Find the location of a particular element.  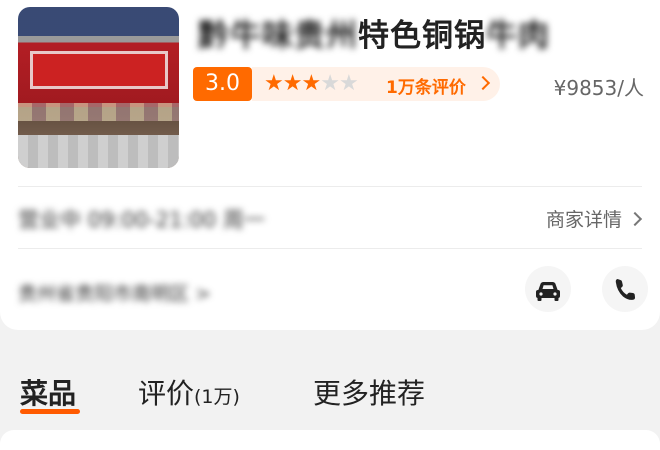

tab-dishes-label: 菜品 is located at coordinates (48, 393).